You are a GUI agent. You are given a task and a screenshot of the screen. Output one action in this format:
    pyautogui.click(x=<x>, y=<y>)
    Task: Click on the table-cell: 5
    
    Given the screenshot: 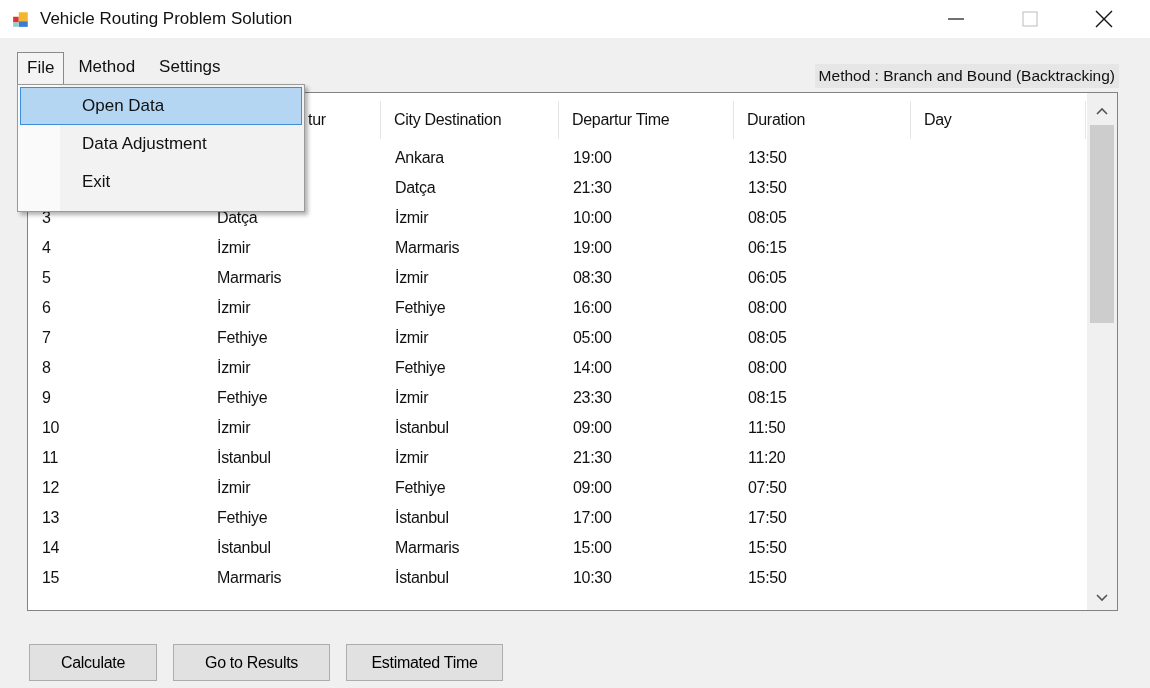 What is the action you would take?
    pyautogui.click(x=46, y=277)
    